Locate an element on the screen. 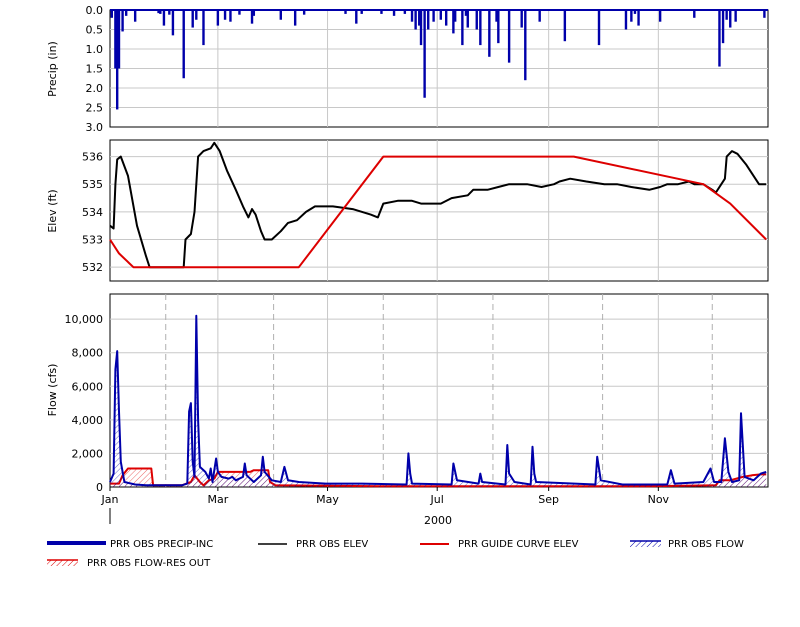 The height and width of the screenshot is (627, 800). legend-item-flow: PRR OBS FLOW is located at coordinates (687, 544).